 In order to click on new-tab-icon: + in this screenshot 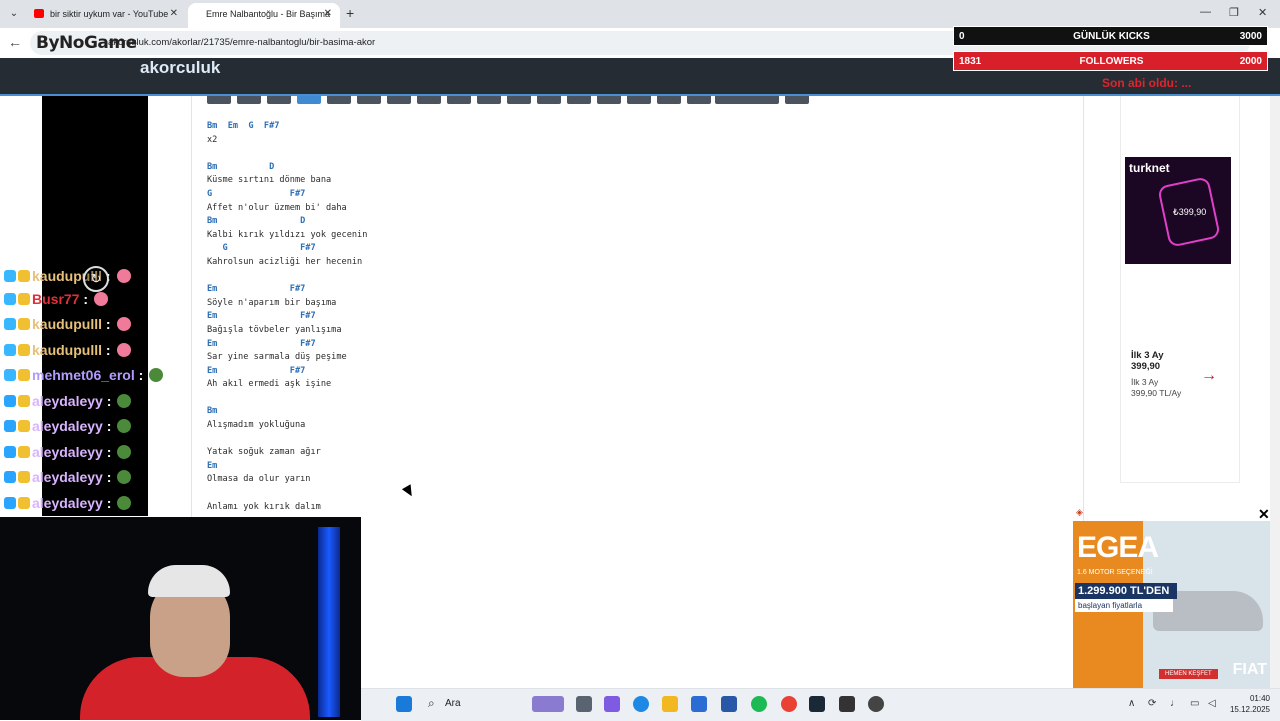, I will do `click(350, 13)`.